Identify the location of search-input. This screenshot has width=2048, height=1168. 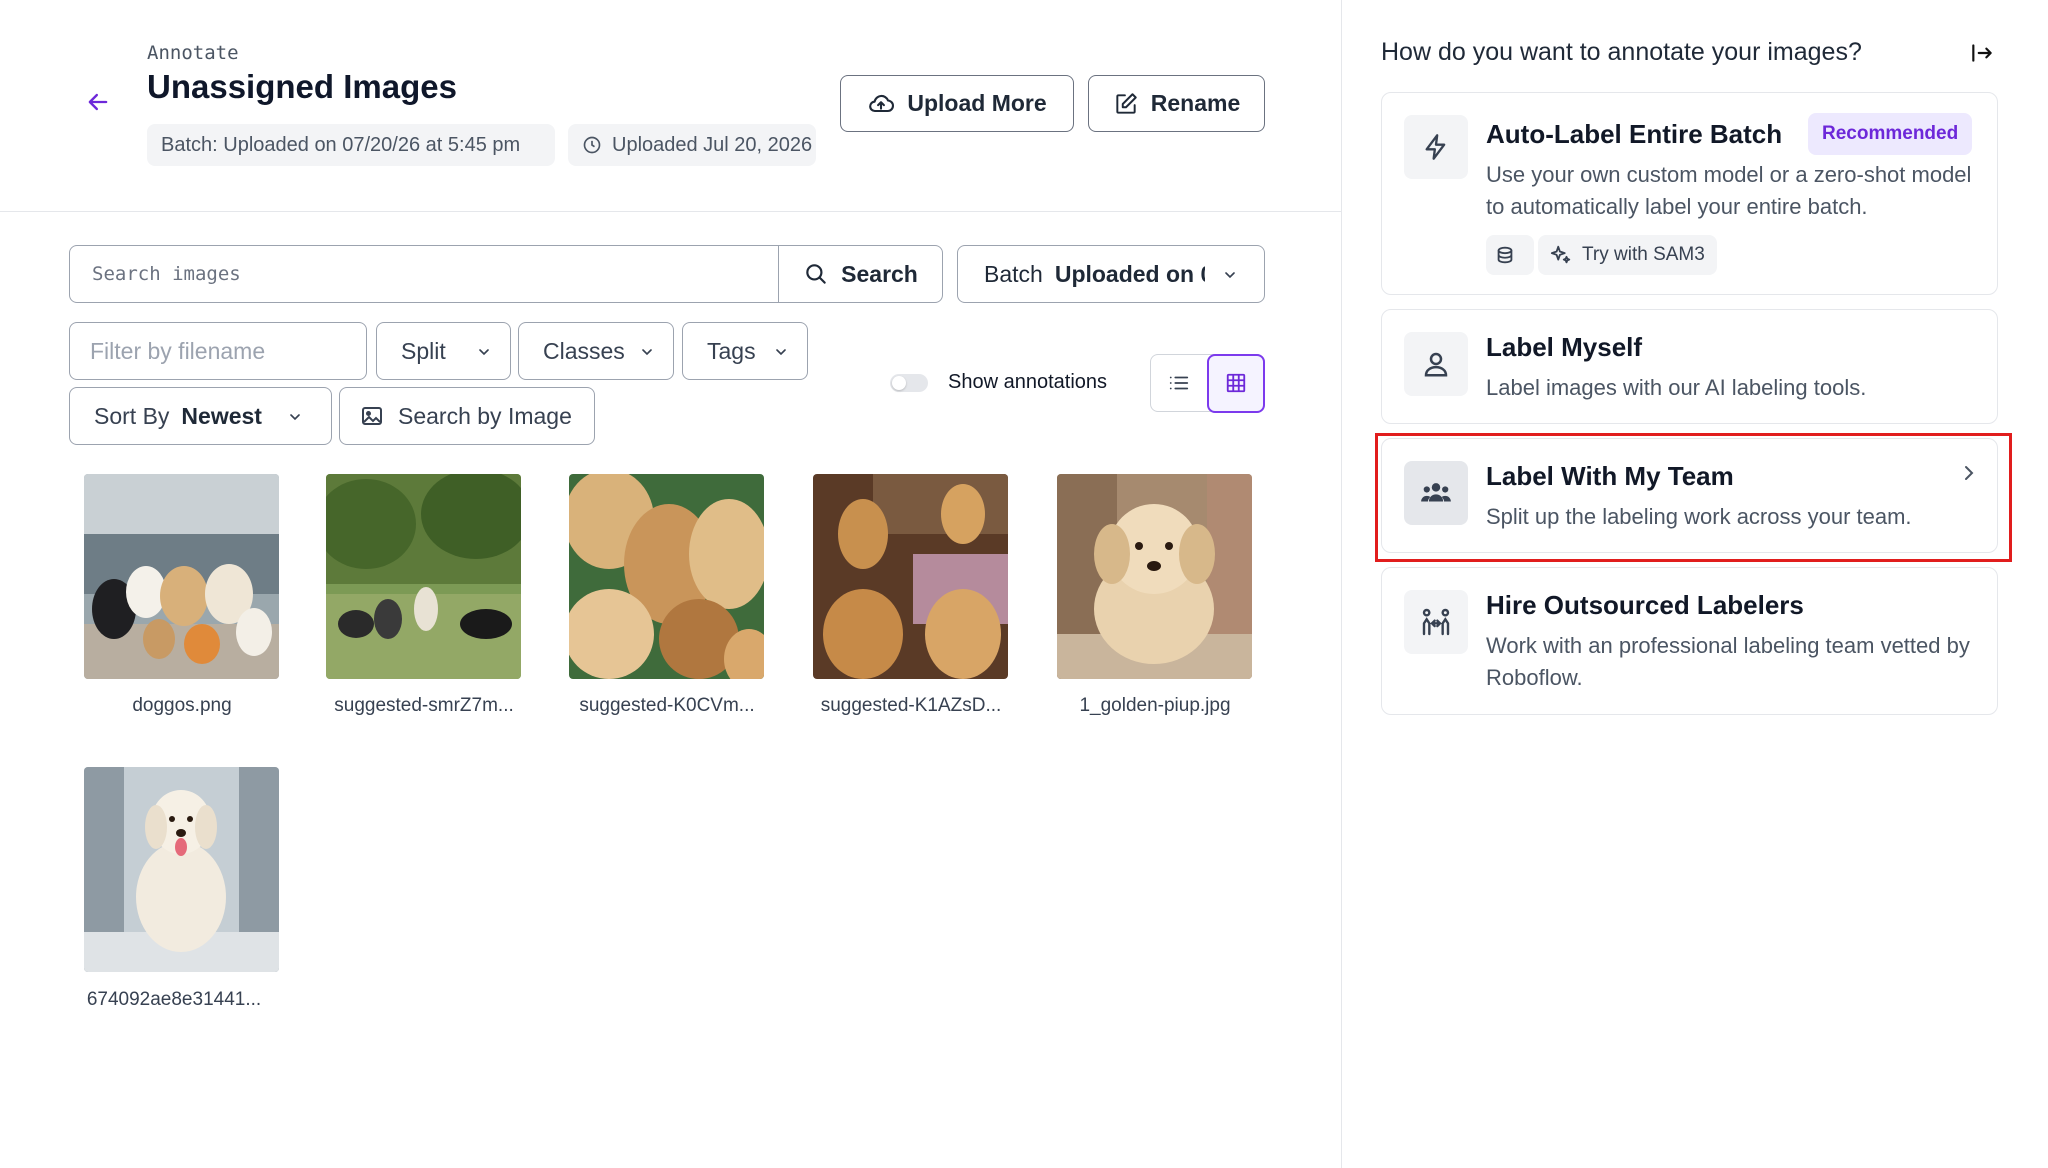
(424, 274).